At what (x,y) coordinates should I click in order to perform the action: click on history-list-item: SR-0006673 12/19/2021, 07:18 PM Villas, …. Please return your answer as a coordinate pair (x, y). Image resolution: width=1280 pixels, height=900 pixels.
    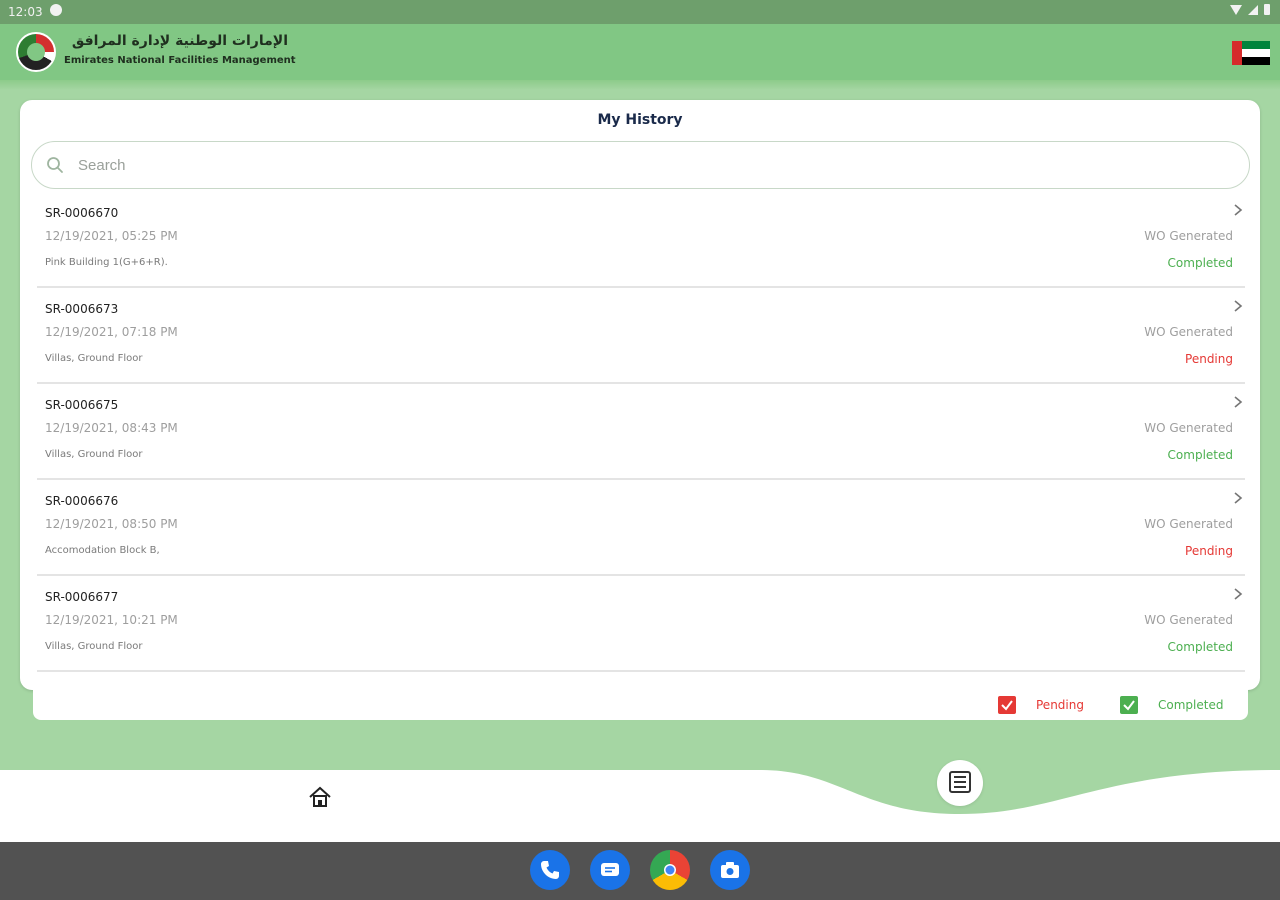
    Looking at the image, I should click on (641, 336).